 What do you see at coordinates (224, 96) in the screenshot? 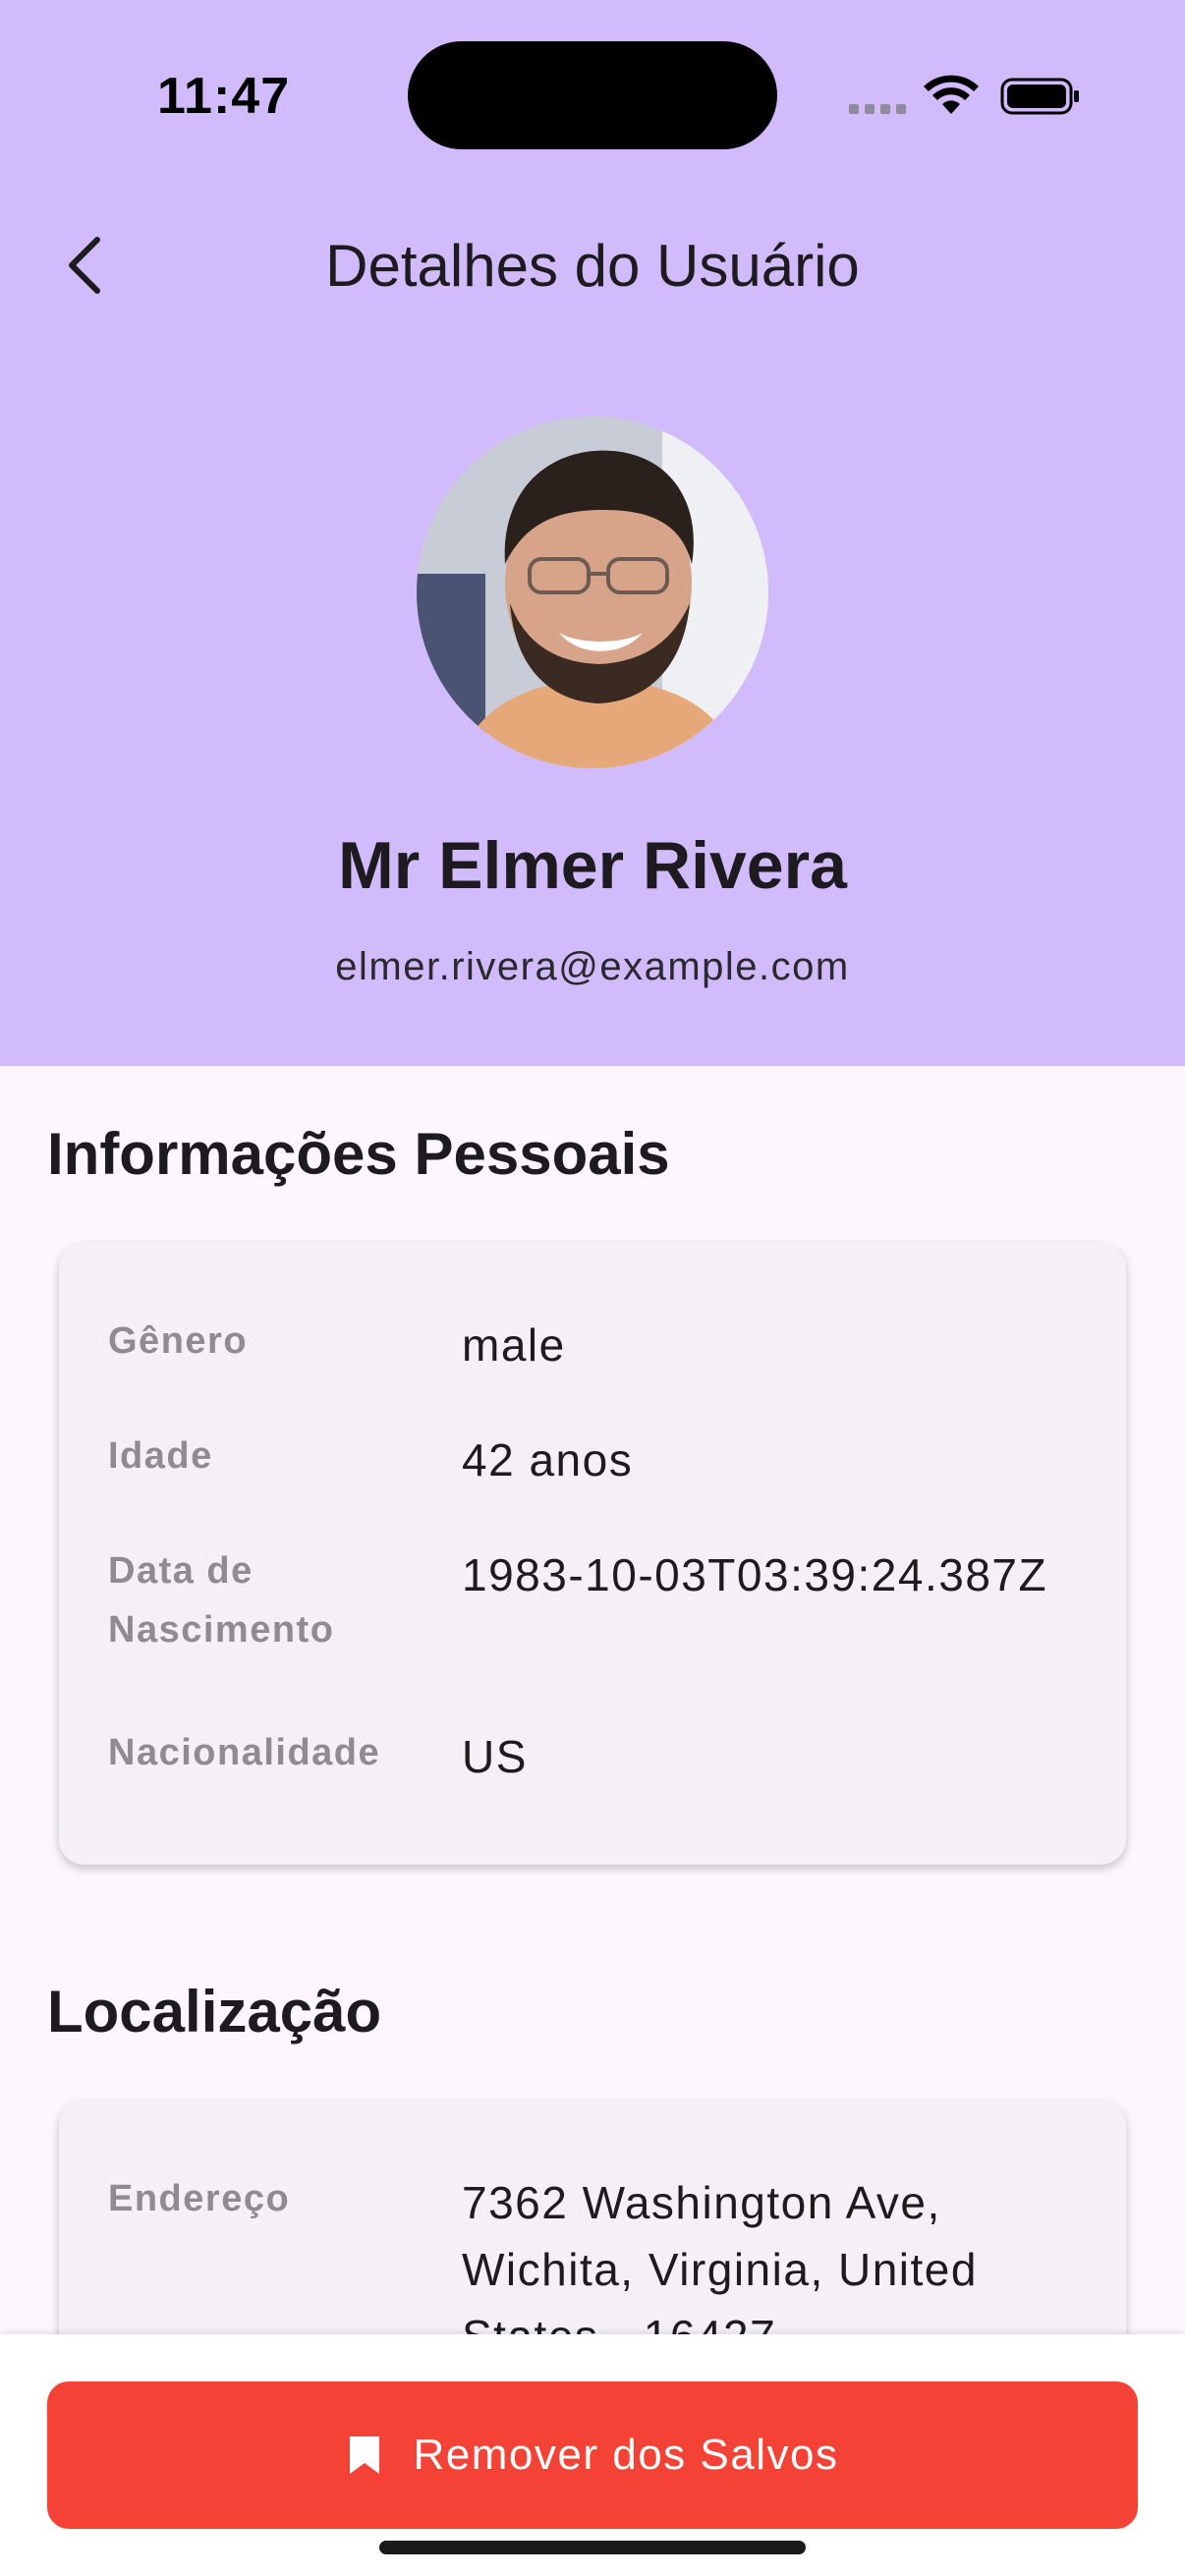
I see `status-time: 11:47` at bounding box center [224, 96].